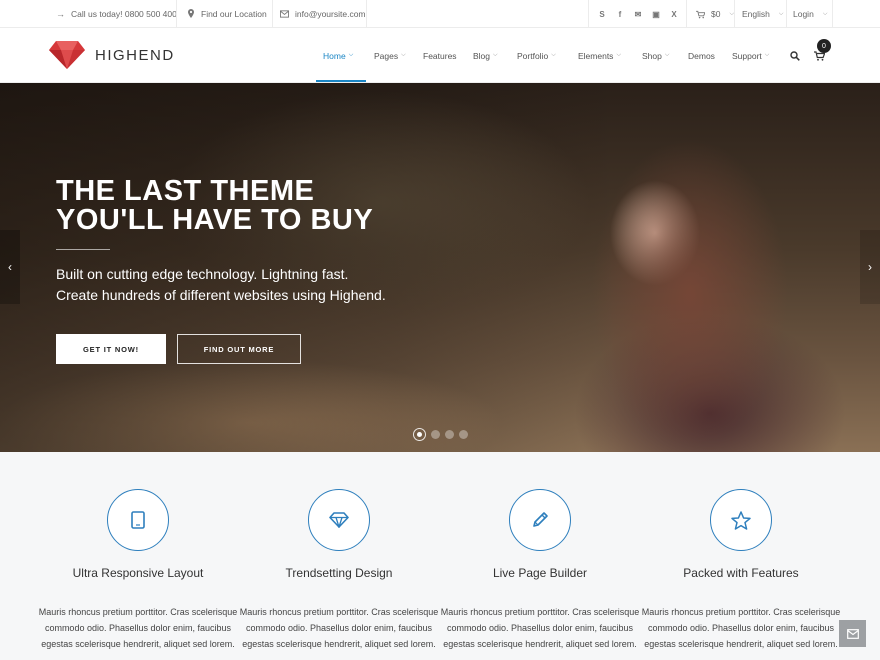  I want to click on slider-pagination, so click(440, 434).